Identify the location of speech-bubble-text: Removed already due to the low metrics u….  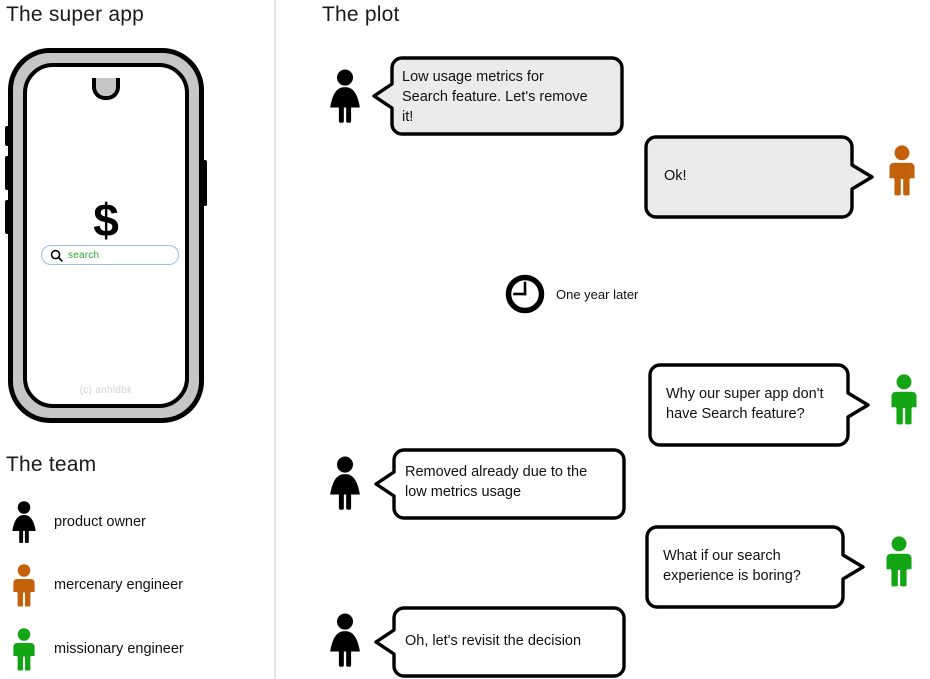
(496, 482).